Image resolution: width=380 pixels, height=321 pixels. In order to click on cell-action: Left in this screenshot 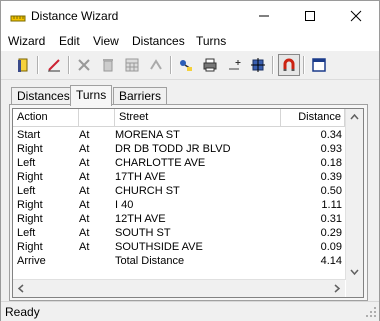, I will do `click(26, 191)`.